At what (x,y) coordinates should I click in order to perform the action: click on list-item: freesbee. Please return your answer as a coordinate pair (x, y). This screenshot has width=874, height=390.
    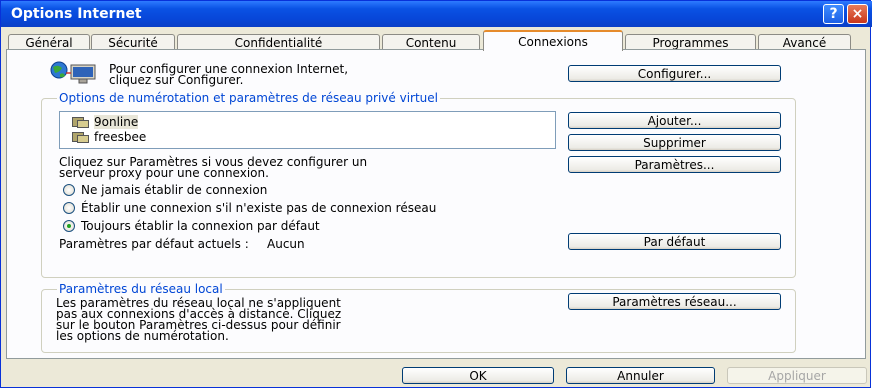
    Looking at the image, I should click on (109, 136).